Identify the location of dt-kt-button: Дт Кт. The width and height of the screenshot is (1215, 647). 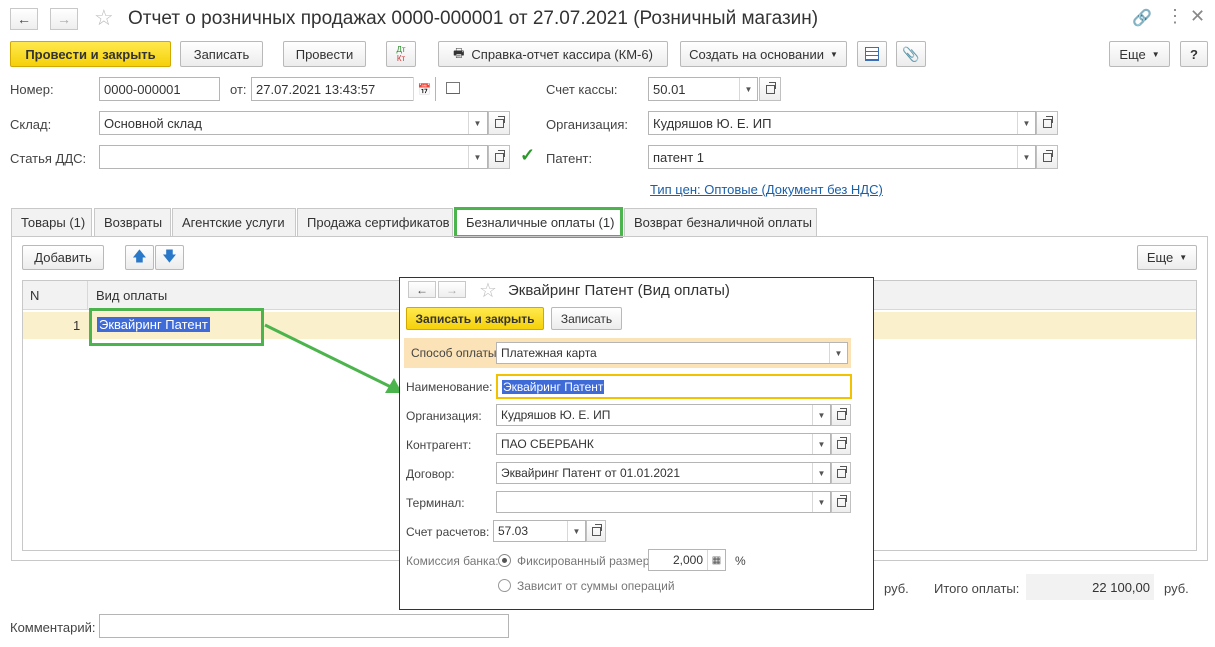
(401, 54).